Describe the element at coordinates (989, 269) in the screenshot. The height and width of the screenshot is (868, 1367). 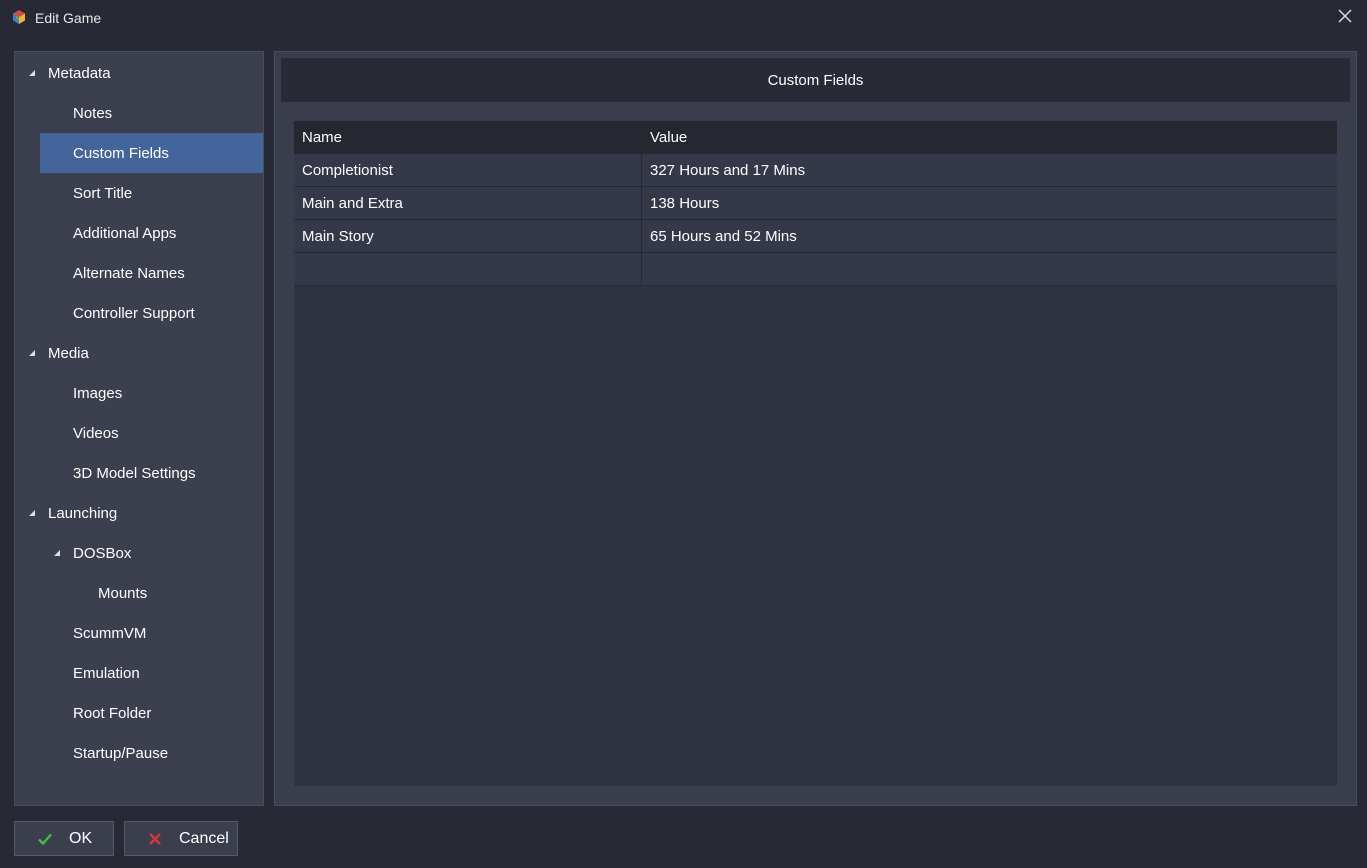
I see `field-value-cell` at that location.